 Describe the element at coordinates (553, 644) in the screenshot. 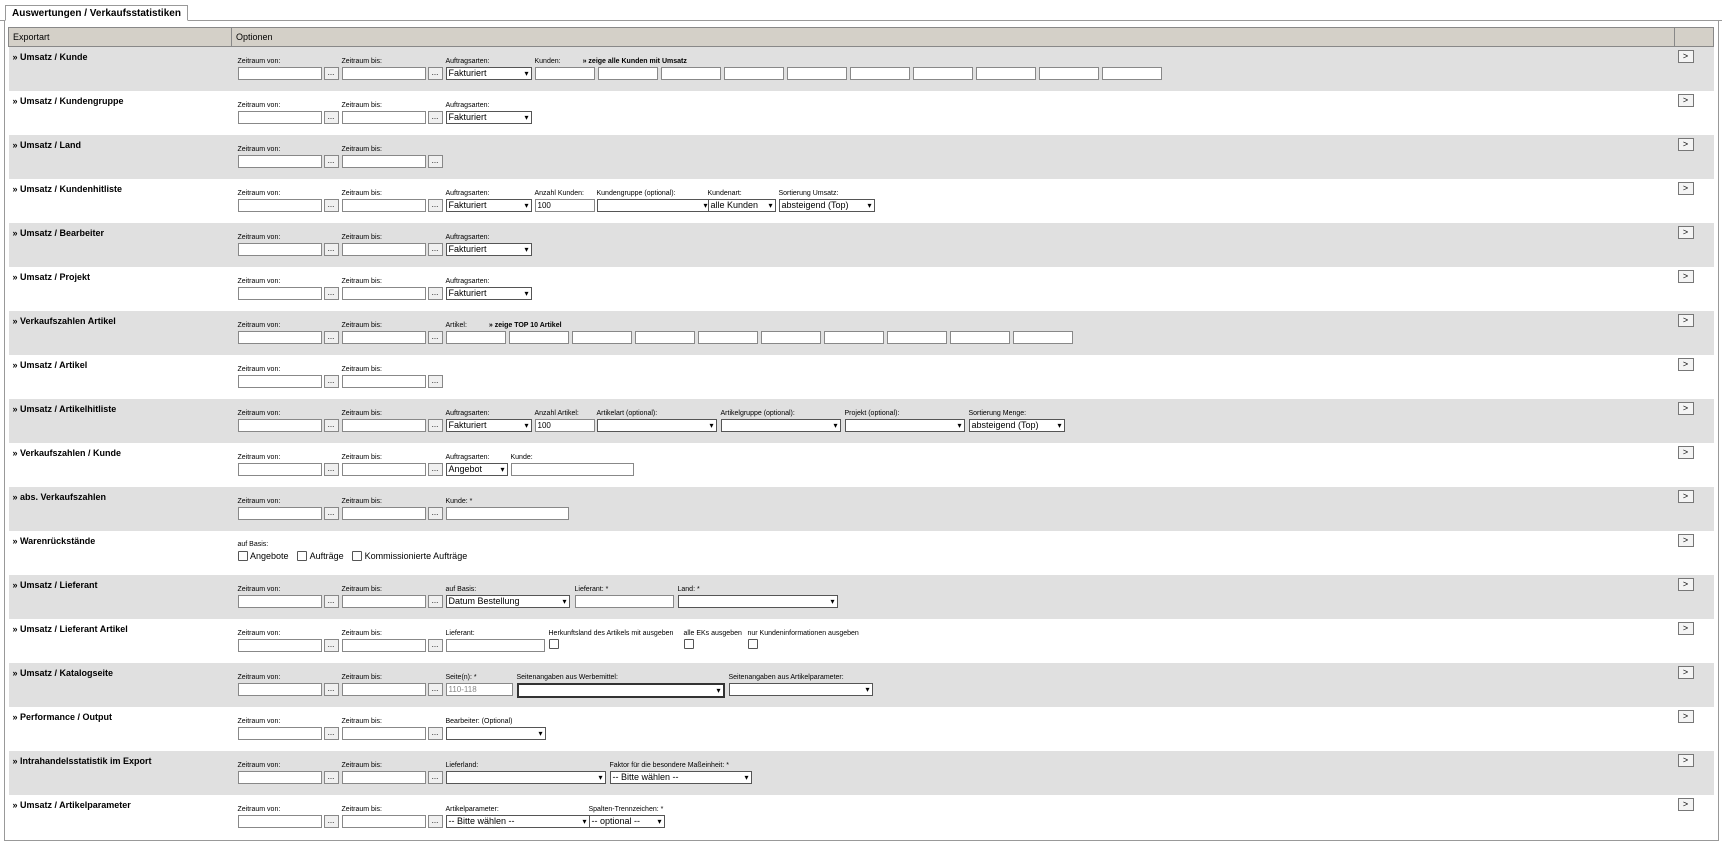

I see `herkunft-checkbox` at that location.